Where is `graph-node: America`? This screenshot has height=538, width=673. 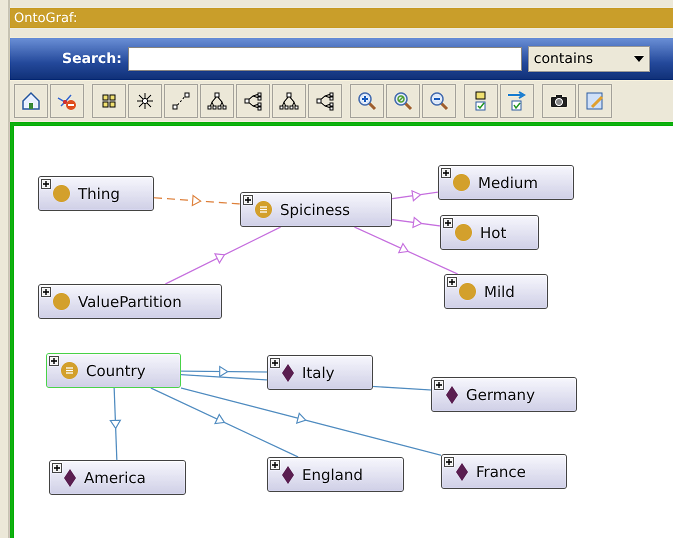
graph-node: America is located at coordinates (117, 477).